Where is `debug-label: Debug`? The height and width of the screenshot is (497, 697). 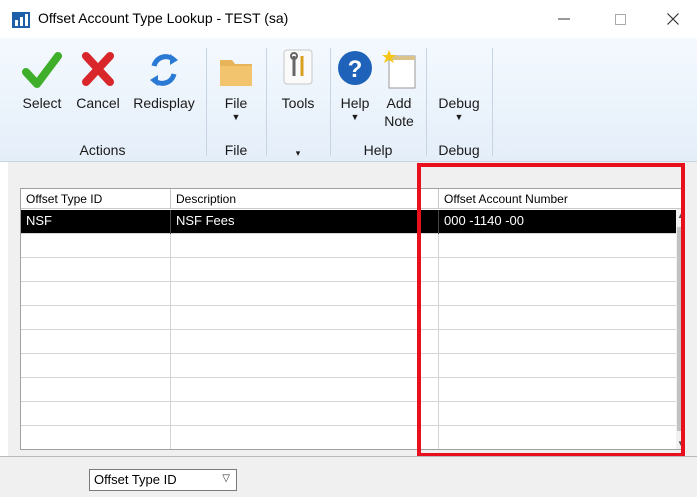 debug-label: Debug is located at coordinates (459, 103).